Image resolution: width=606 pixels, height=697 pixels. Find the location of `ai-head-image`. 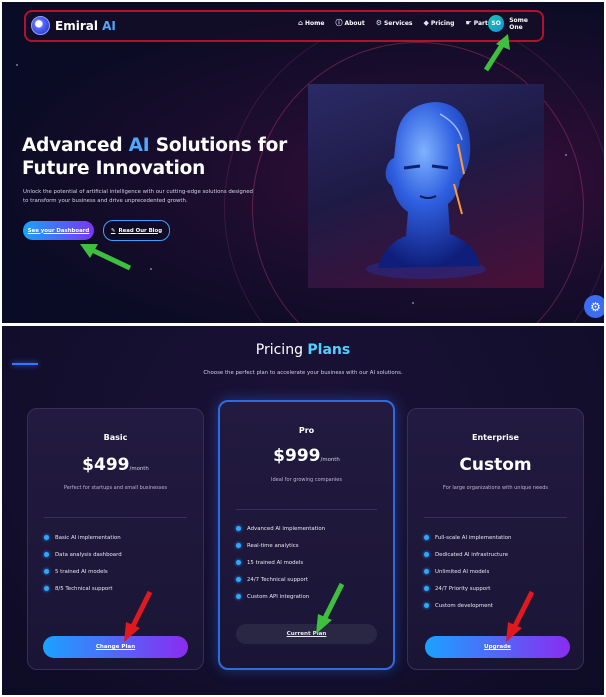

ai-head-image is located at coordinates (426, 186).